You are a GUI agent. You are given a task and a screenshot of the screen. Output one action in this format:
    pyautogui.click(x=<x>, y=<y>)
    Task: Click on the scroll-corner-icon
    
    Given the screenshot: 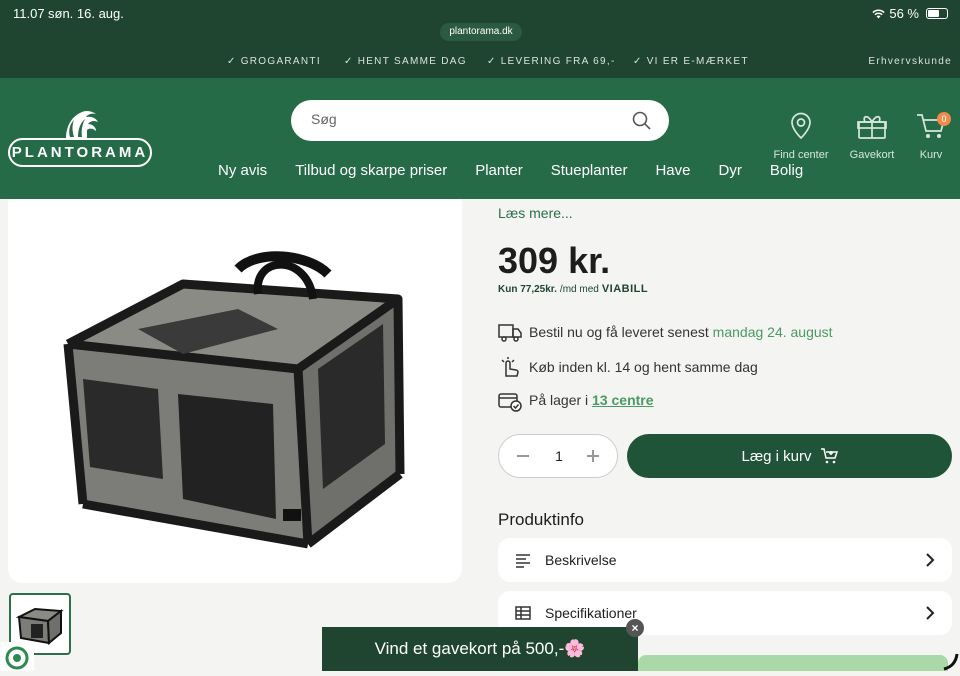 What is the action you would take?
    pyautogui.click(x=951, y=662)
    